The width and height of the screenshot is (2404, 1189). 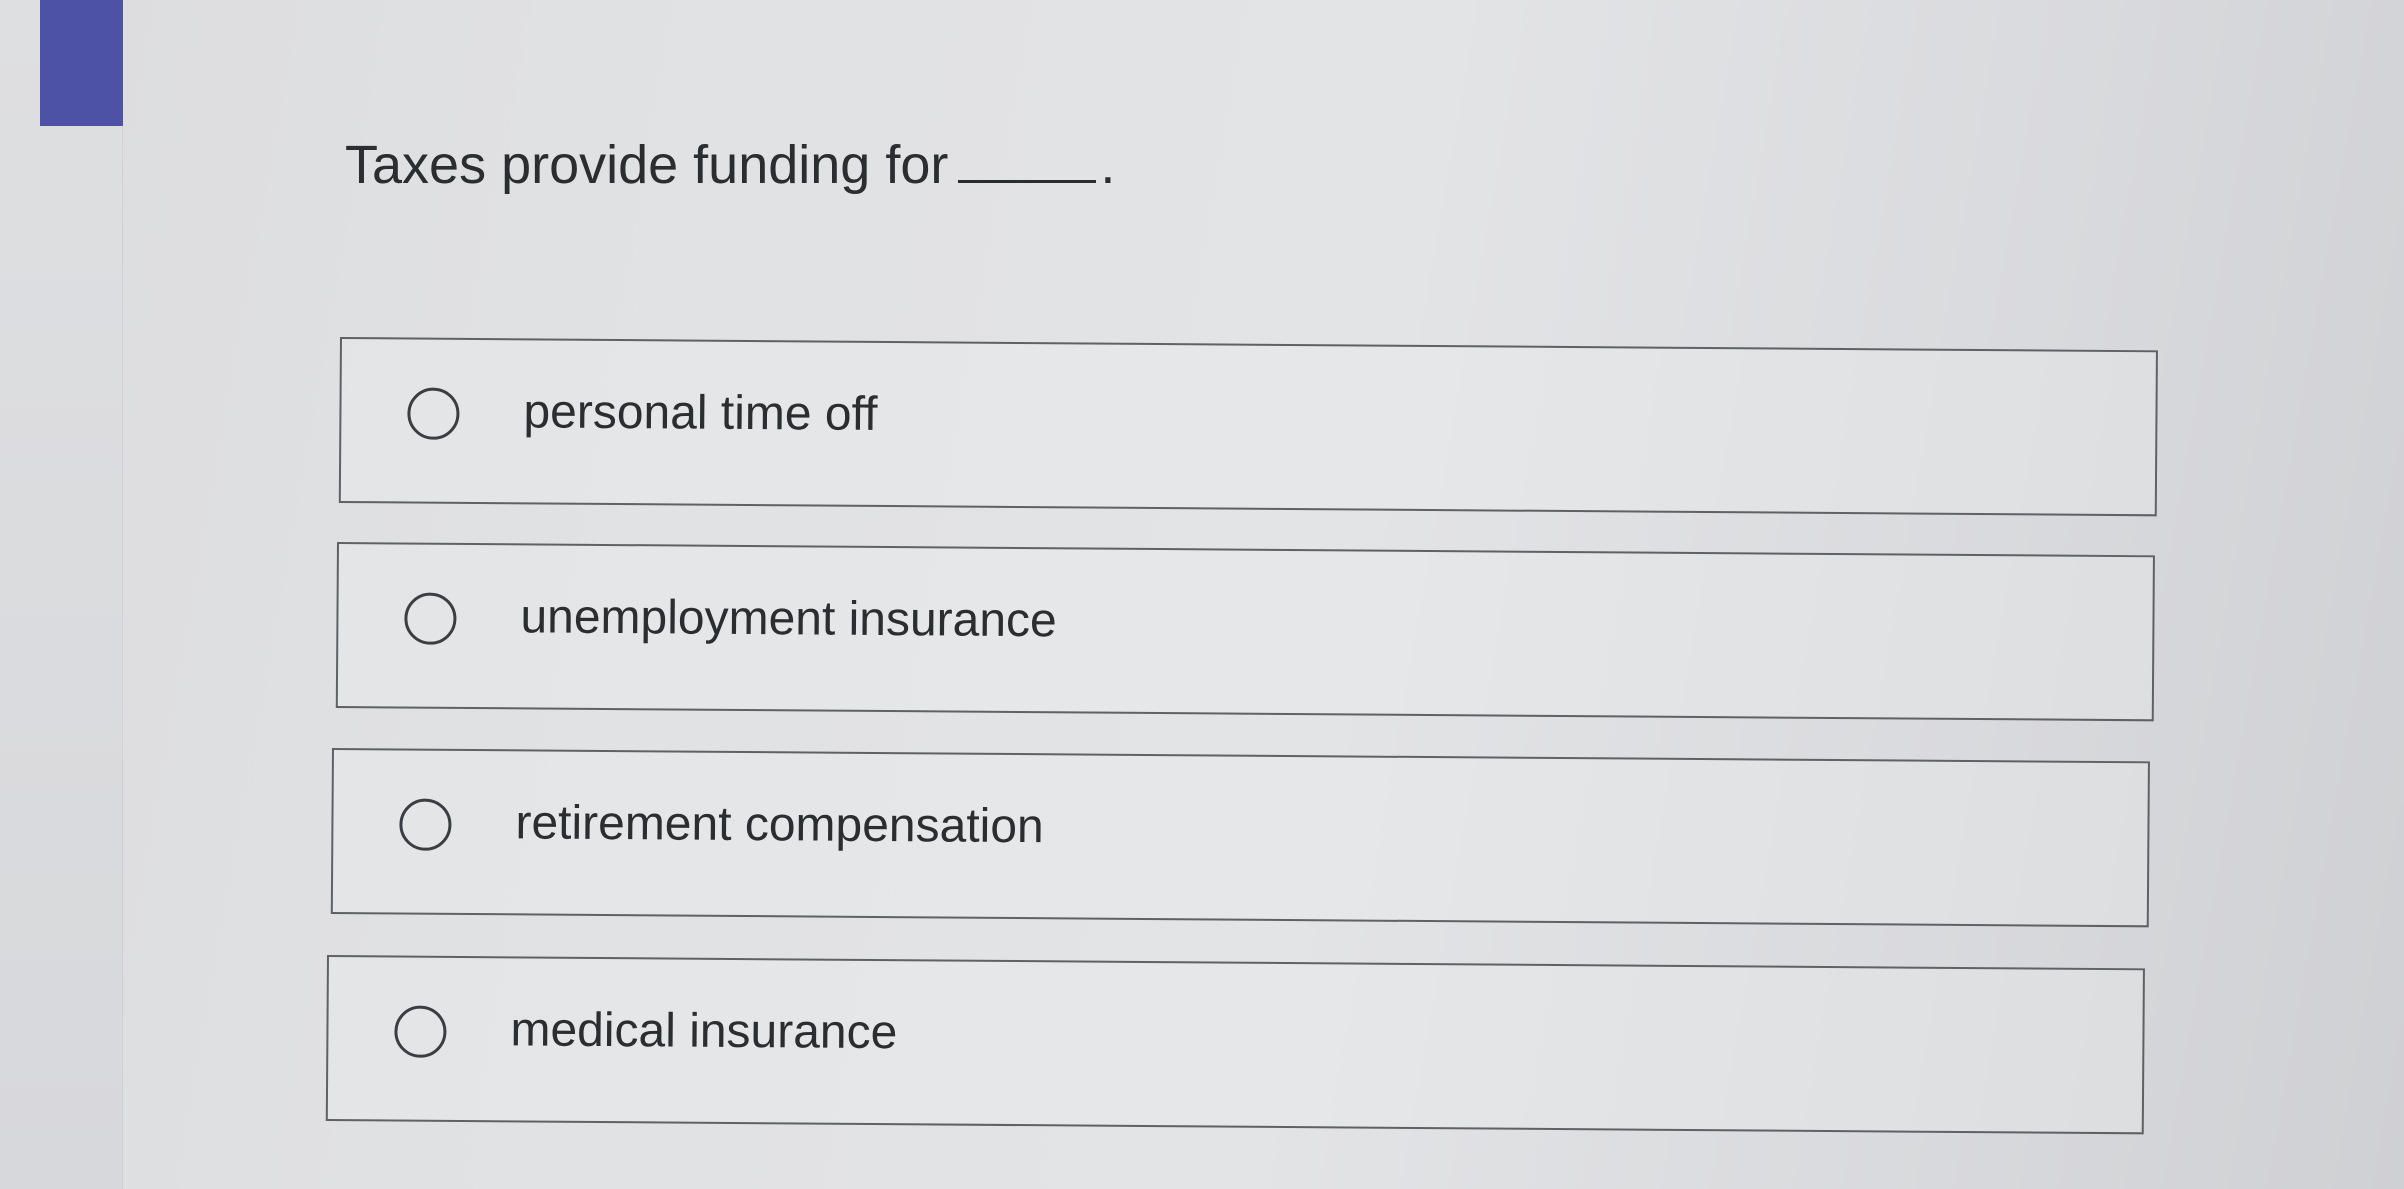 I want to click on question-text: Taxes provide funding for, so click(x=647, y=165).